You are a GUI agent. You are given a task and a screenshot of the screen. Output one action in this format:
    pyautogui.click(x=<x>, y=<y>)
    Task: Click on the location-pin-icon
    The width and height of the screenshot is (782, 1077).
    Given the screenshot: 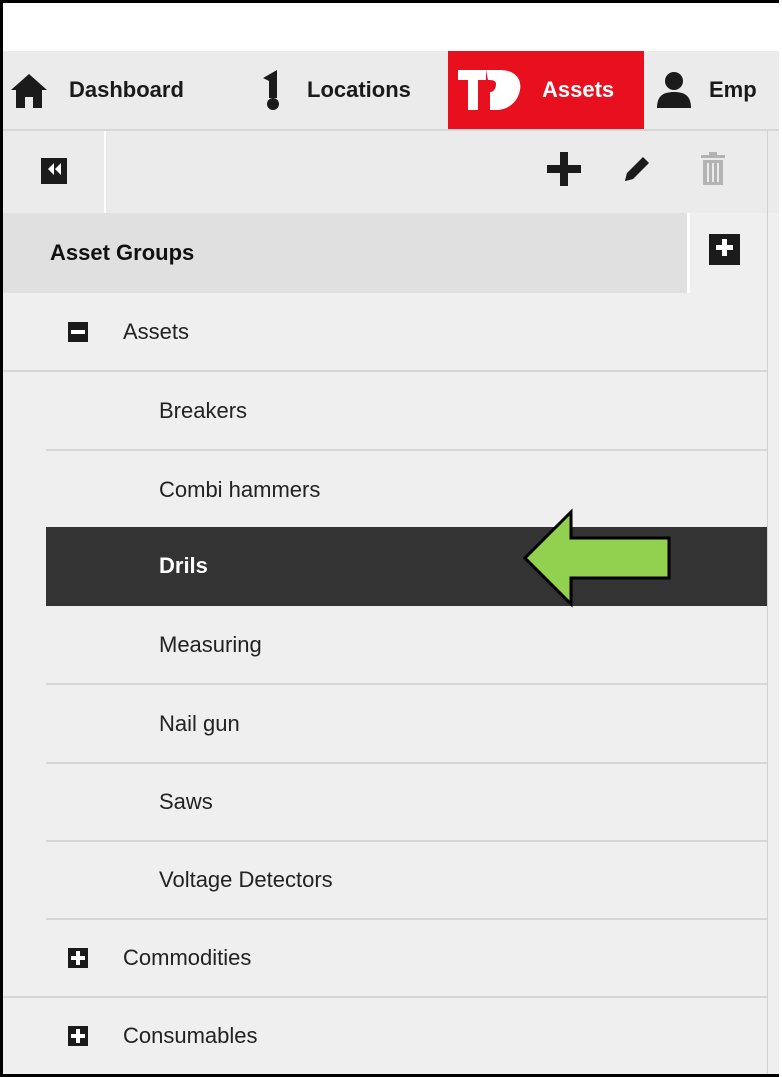 What is the action you would take?
    pyautogui.click(x=273, y=90)
    